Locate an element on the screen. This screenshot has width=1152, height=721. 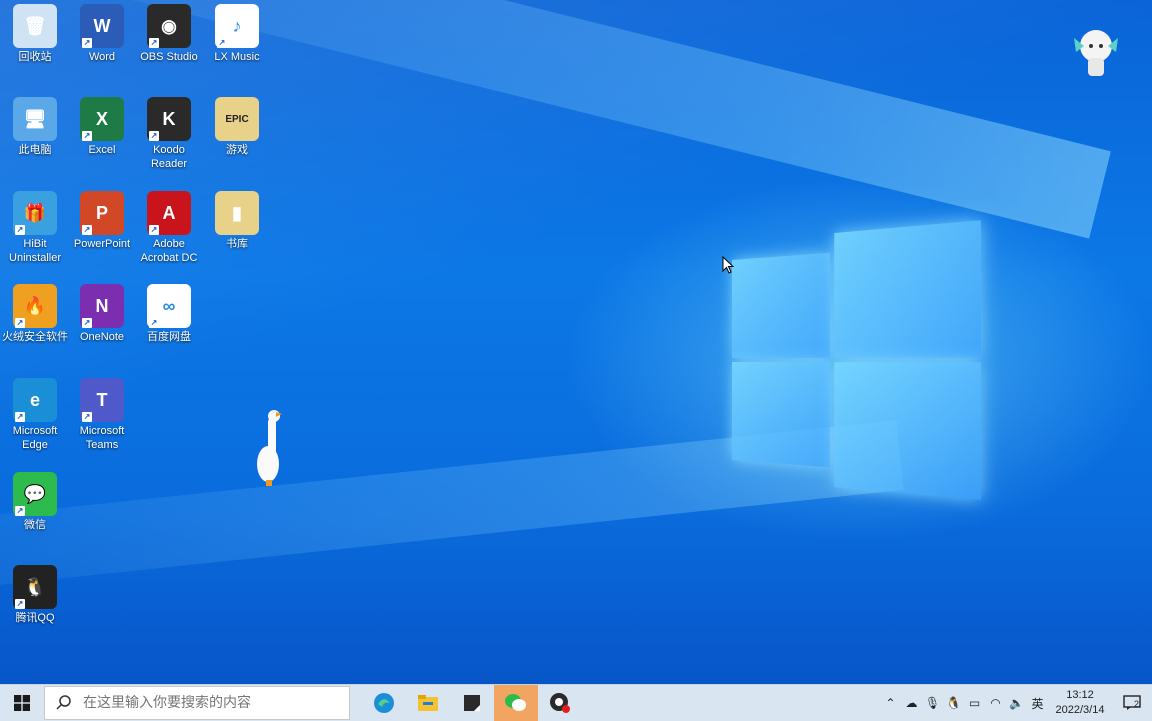
clock-time: 13:12 is located at coordinates (1080, 695).